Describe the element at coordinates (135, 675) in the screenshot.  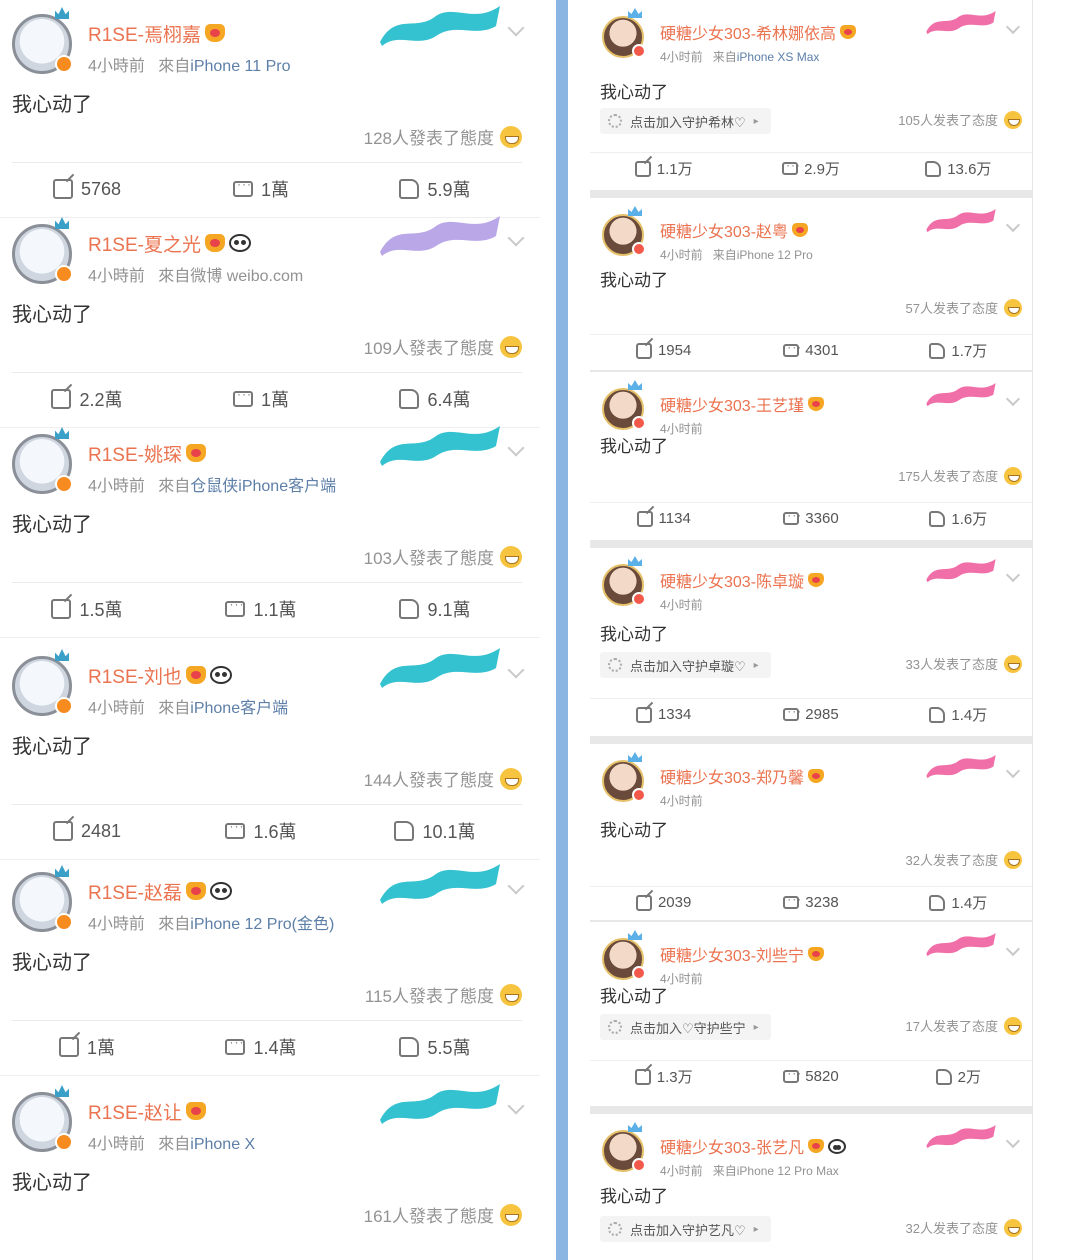
I see `user-name: R1SE-刘也` at that location.